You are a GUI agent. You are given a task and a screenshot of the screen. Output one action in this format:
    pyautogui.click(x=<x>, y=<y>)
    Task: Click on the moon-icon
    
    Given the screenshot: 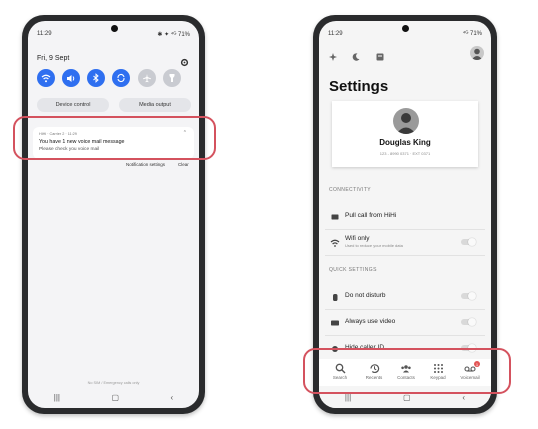 What is the action you would take?
    pyautogui.click(x=356, y=58)
    